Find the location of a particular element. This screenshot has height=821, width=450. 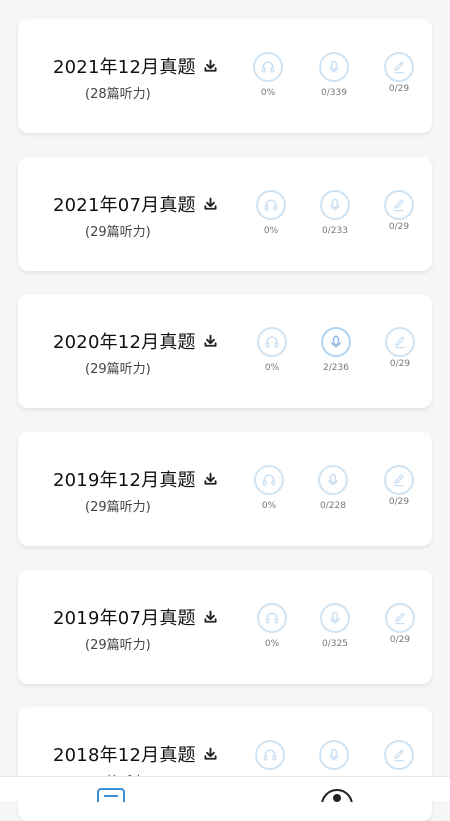

exam-title: 2019年12月真题 is located at coordinates (124, 480).